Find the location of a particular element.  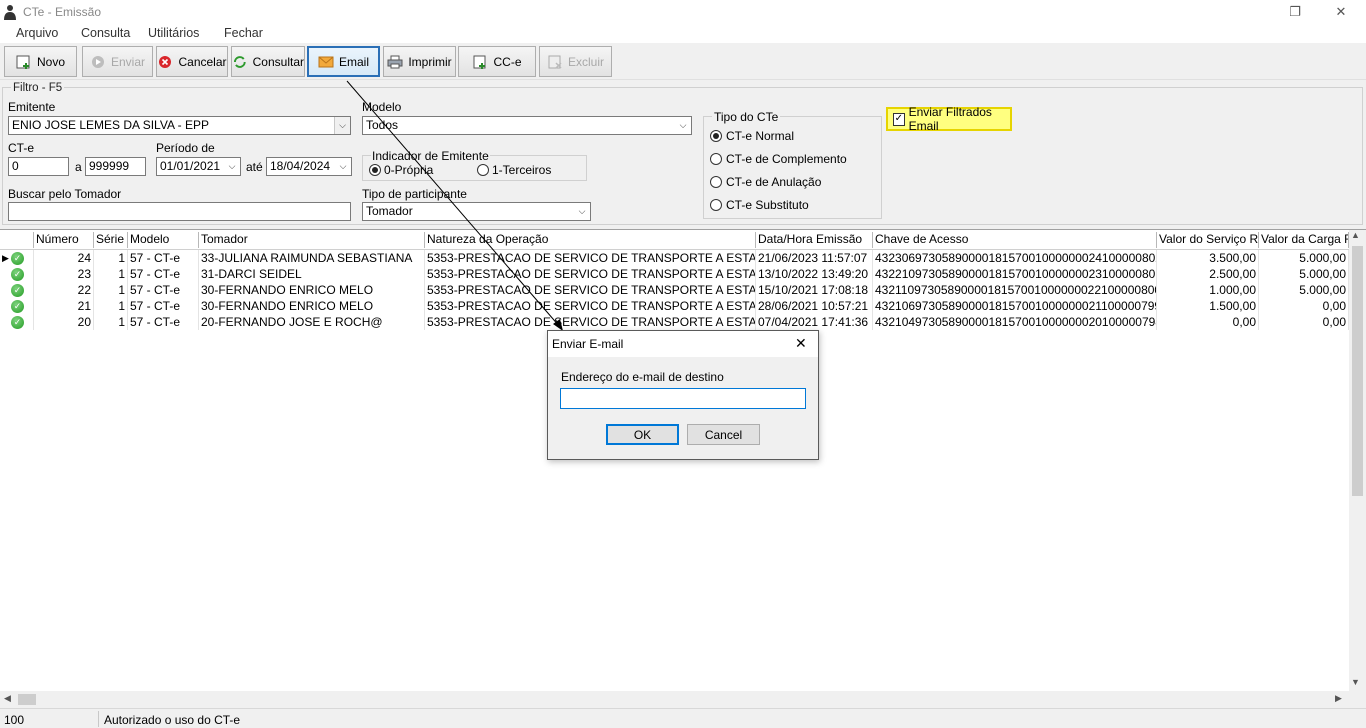

menu-fechar: Fechar is located at coordinates (243, 33).